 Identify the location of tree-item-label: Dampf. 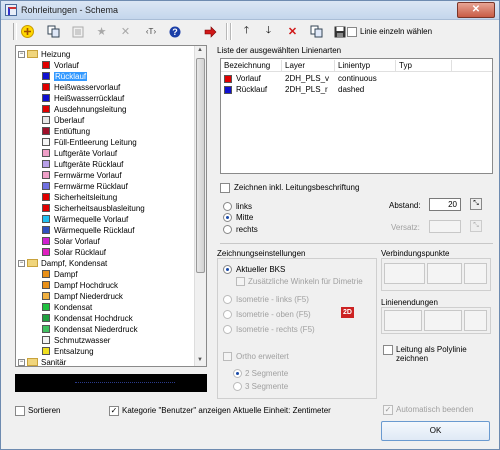
(66, 274).